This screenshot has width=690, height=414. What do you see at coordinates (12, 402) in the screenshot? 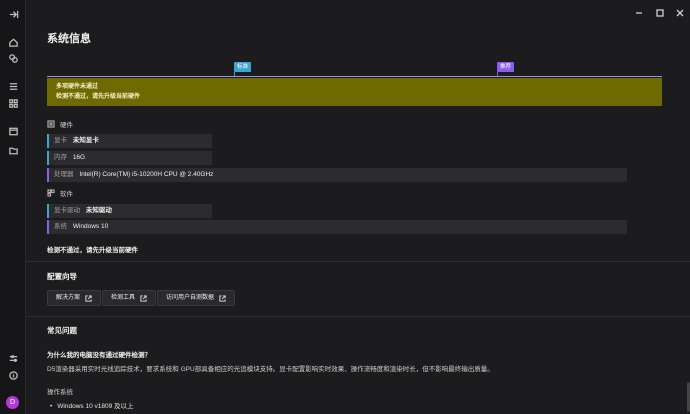
I see `avatar: D` at bounding box center [12, 402].